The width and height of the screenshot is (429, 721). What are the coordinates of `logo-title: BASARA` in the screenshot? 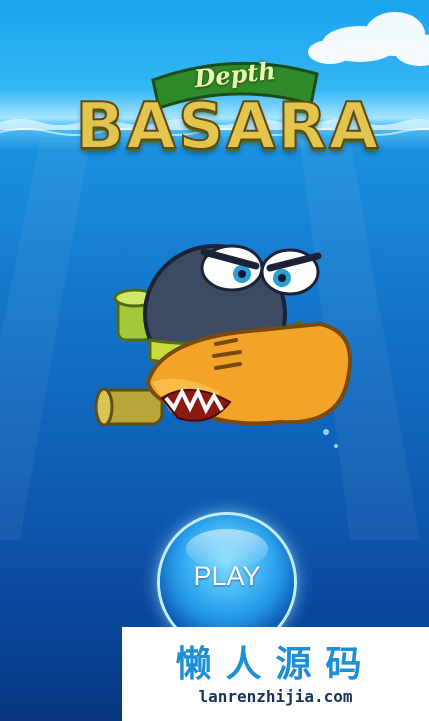 It's located at (228, 127).